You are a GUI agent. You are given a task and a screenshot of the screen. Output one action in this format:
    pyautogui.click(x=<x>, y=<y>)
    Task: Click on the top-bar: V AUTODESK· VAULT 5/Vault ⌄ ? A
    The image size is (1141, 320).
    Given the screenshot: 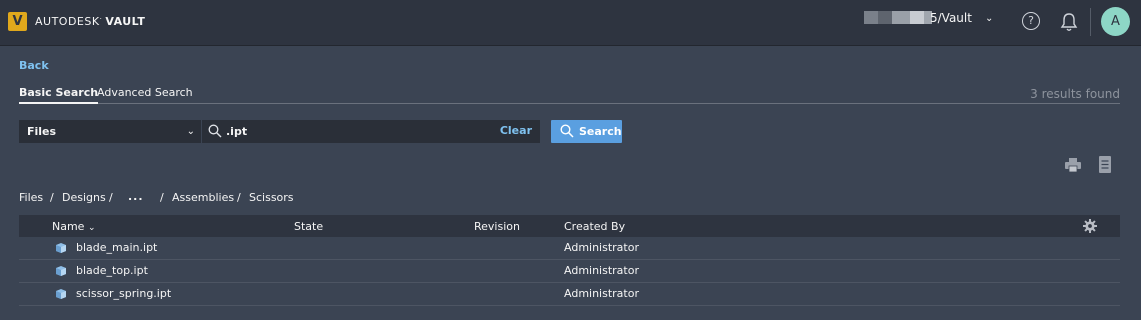 What is the action you would take?
    pyautogui.click(x=570, y=23)
    